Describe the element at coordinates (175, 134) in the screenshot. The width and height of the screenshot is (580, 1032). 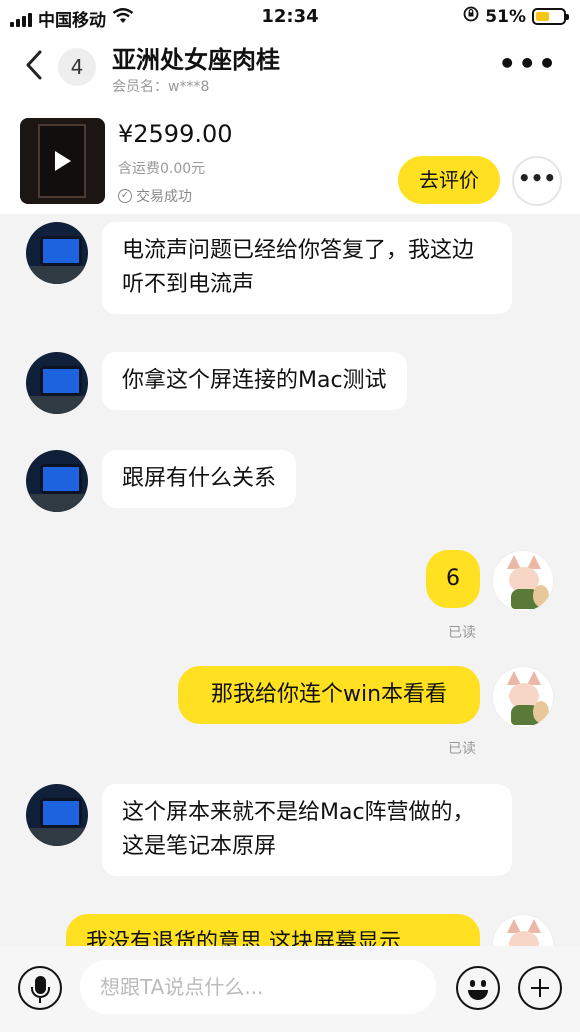
I see `product-price: ¥2599.00` at that location.